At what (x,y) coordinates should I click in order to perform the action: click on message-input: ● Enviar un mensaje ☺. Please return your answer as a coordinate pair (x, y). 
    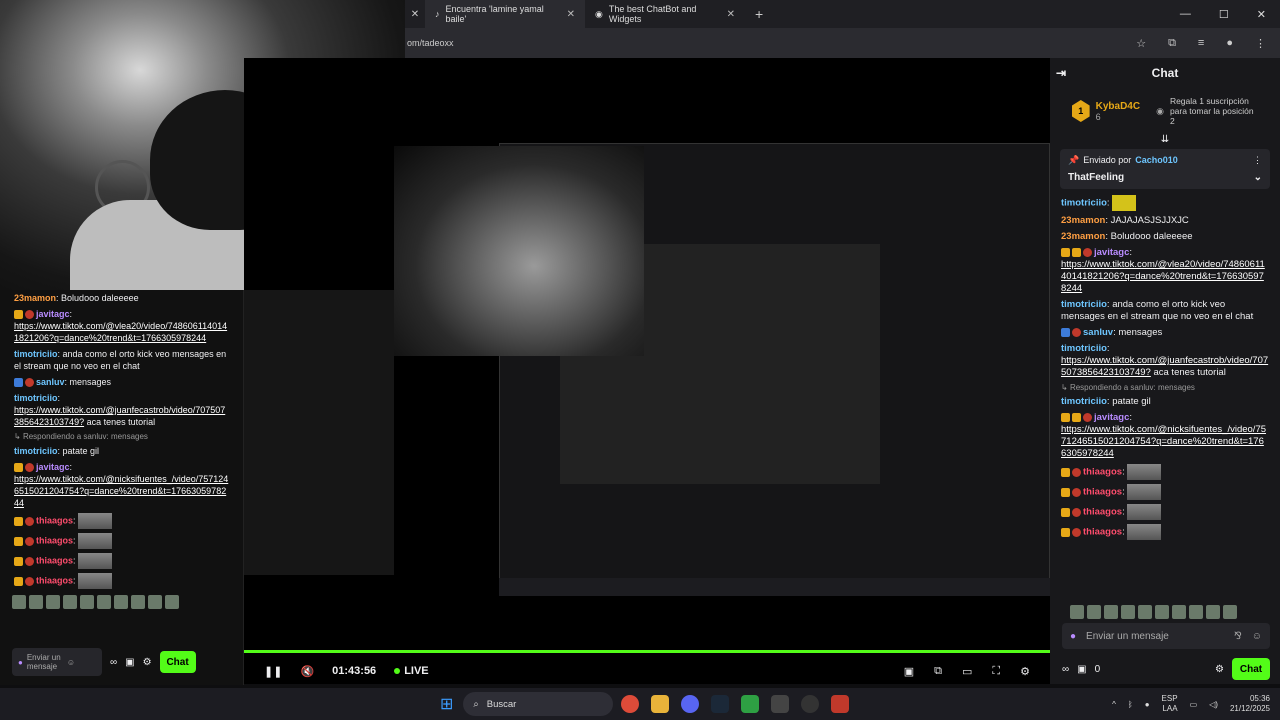
    Looking at the image, I should click on (57, 662).